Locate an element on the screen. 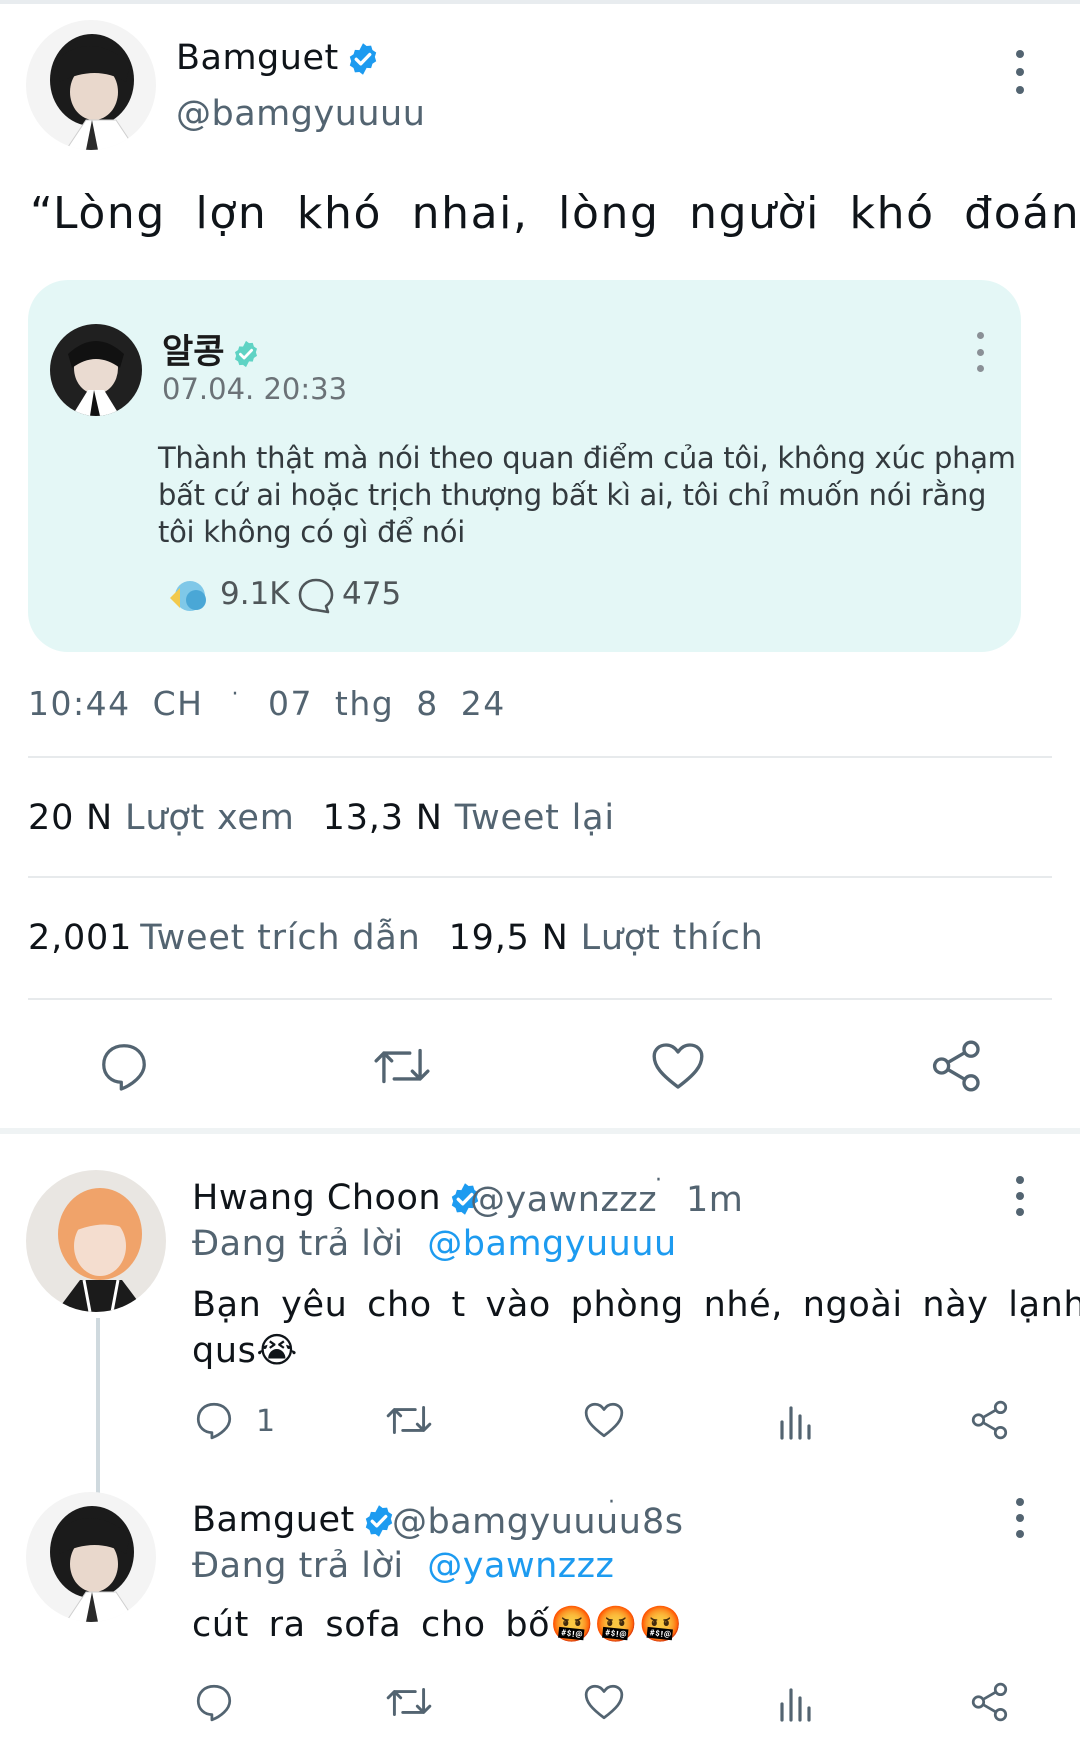 This screenshot has width=1080, height=1747. top-divider is located at coordinates (540, 2).